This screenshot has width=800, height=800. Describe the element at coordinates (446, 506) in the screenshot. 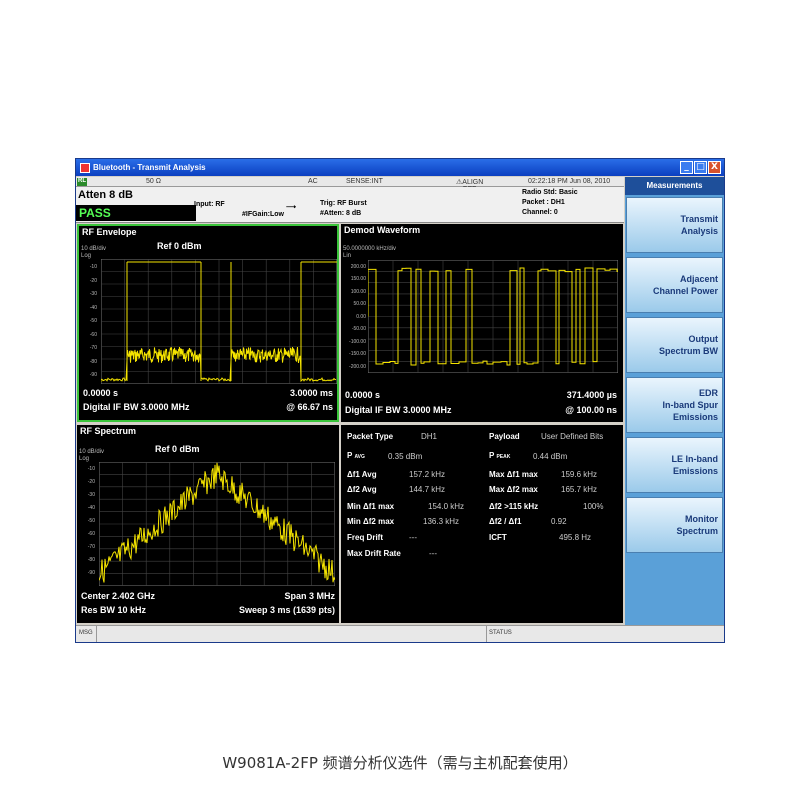

I see `mindf1-value: 154.0 kHz` at that location.